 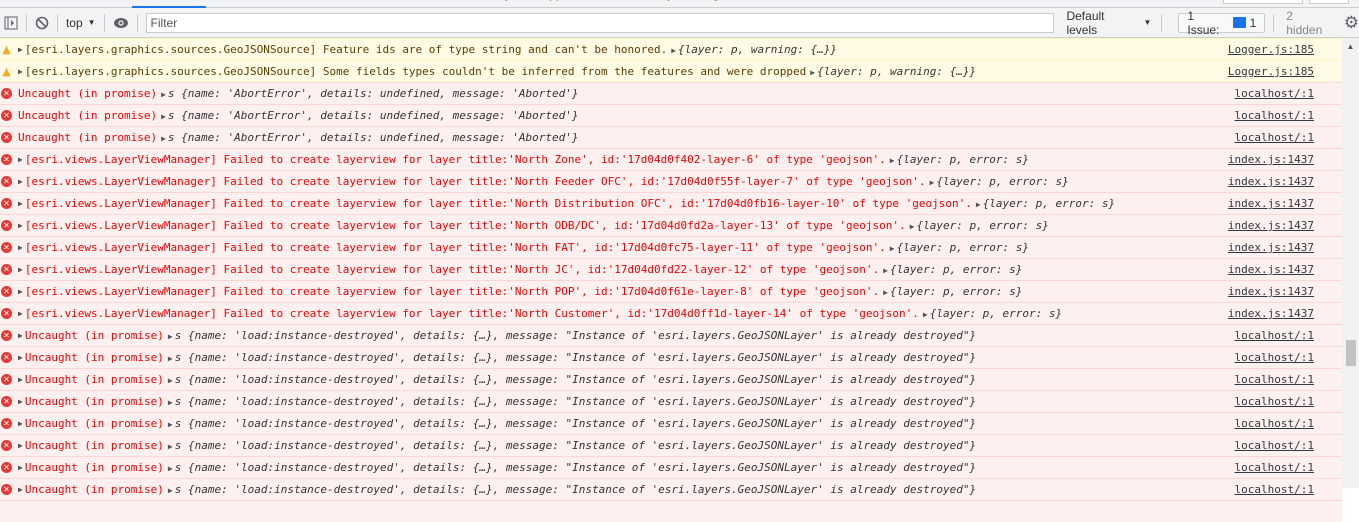 What do you see at coordinates (1350, 46) in the screenshot?
I see `scroll-up-arrow-icon: ▲` at bounding box center [1350, 46].